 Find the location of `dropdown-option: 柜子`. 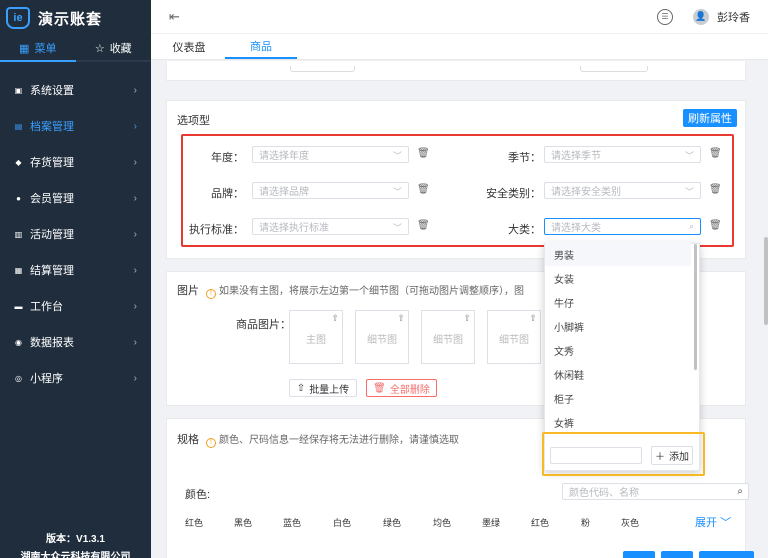

dropdown-option: 柜子 is located at coordinates (618, 398).